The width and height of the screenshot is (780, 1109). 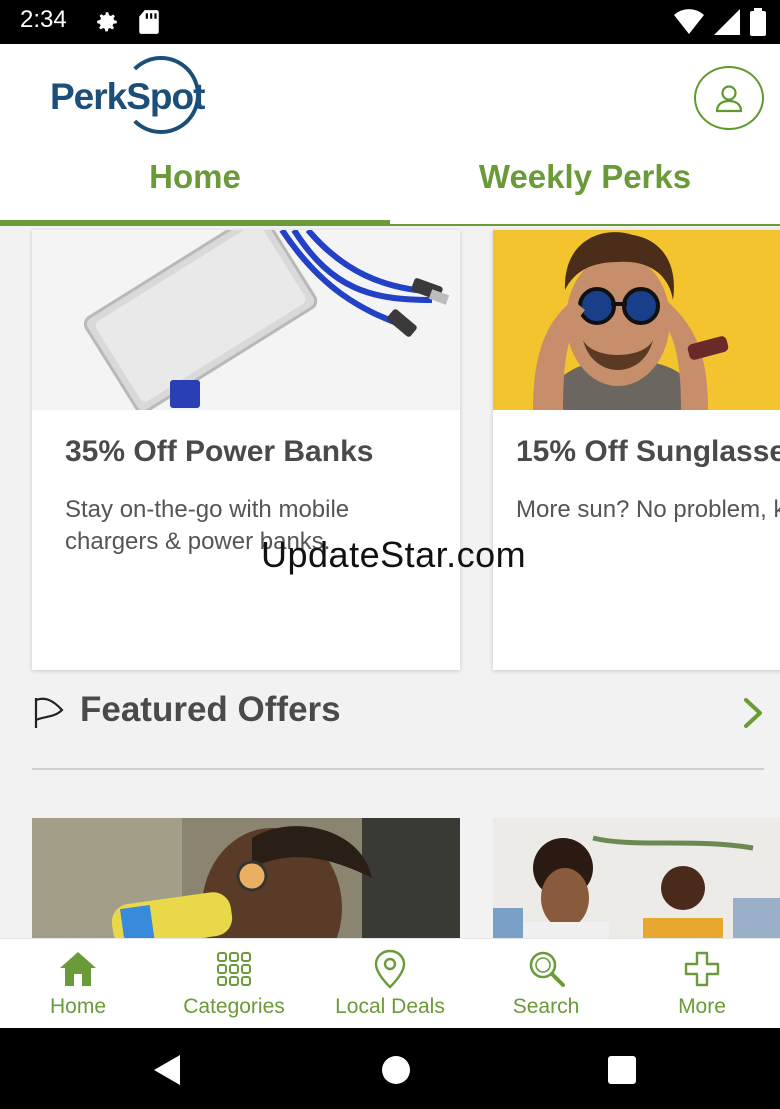 I want to click on location-pin-icon, so click(x=390, y=969).